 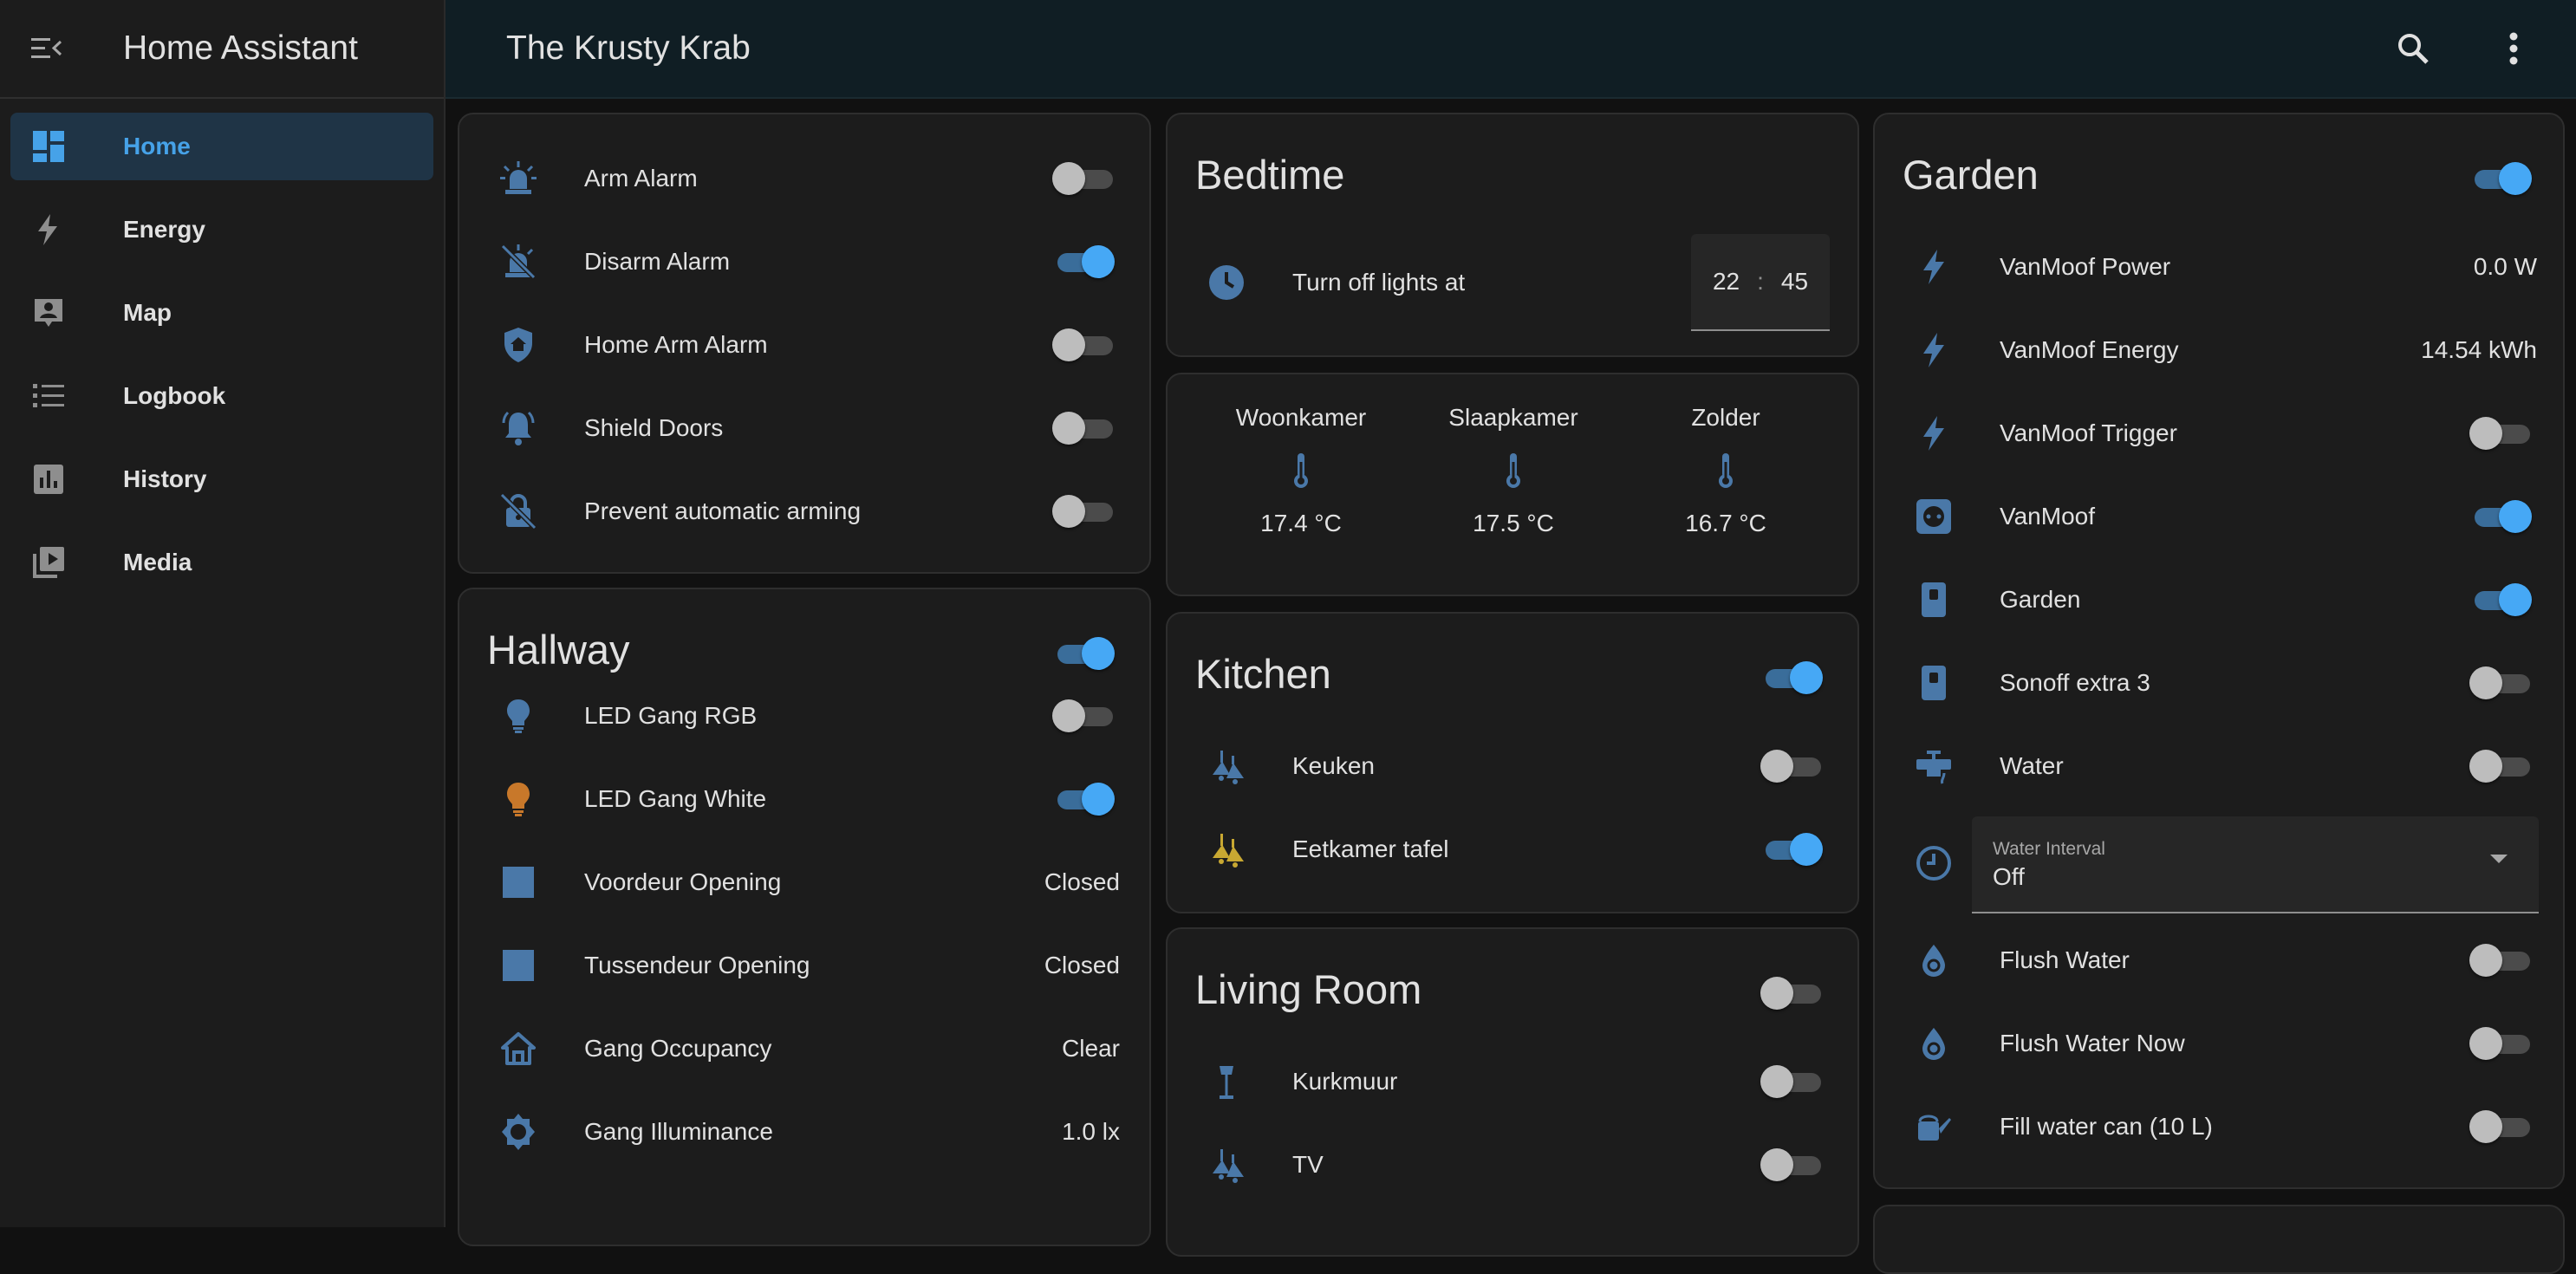 What do you see at coordinates (2219, 1043) in the screenshot?
I see `entity-row: Flush Water Now` at bounding box center [2219, 1043].